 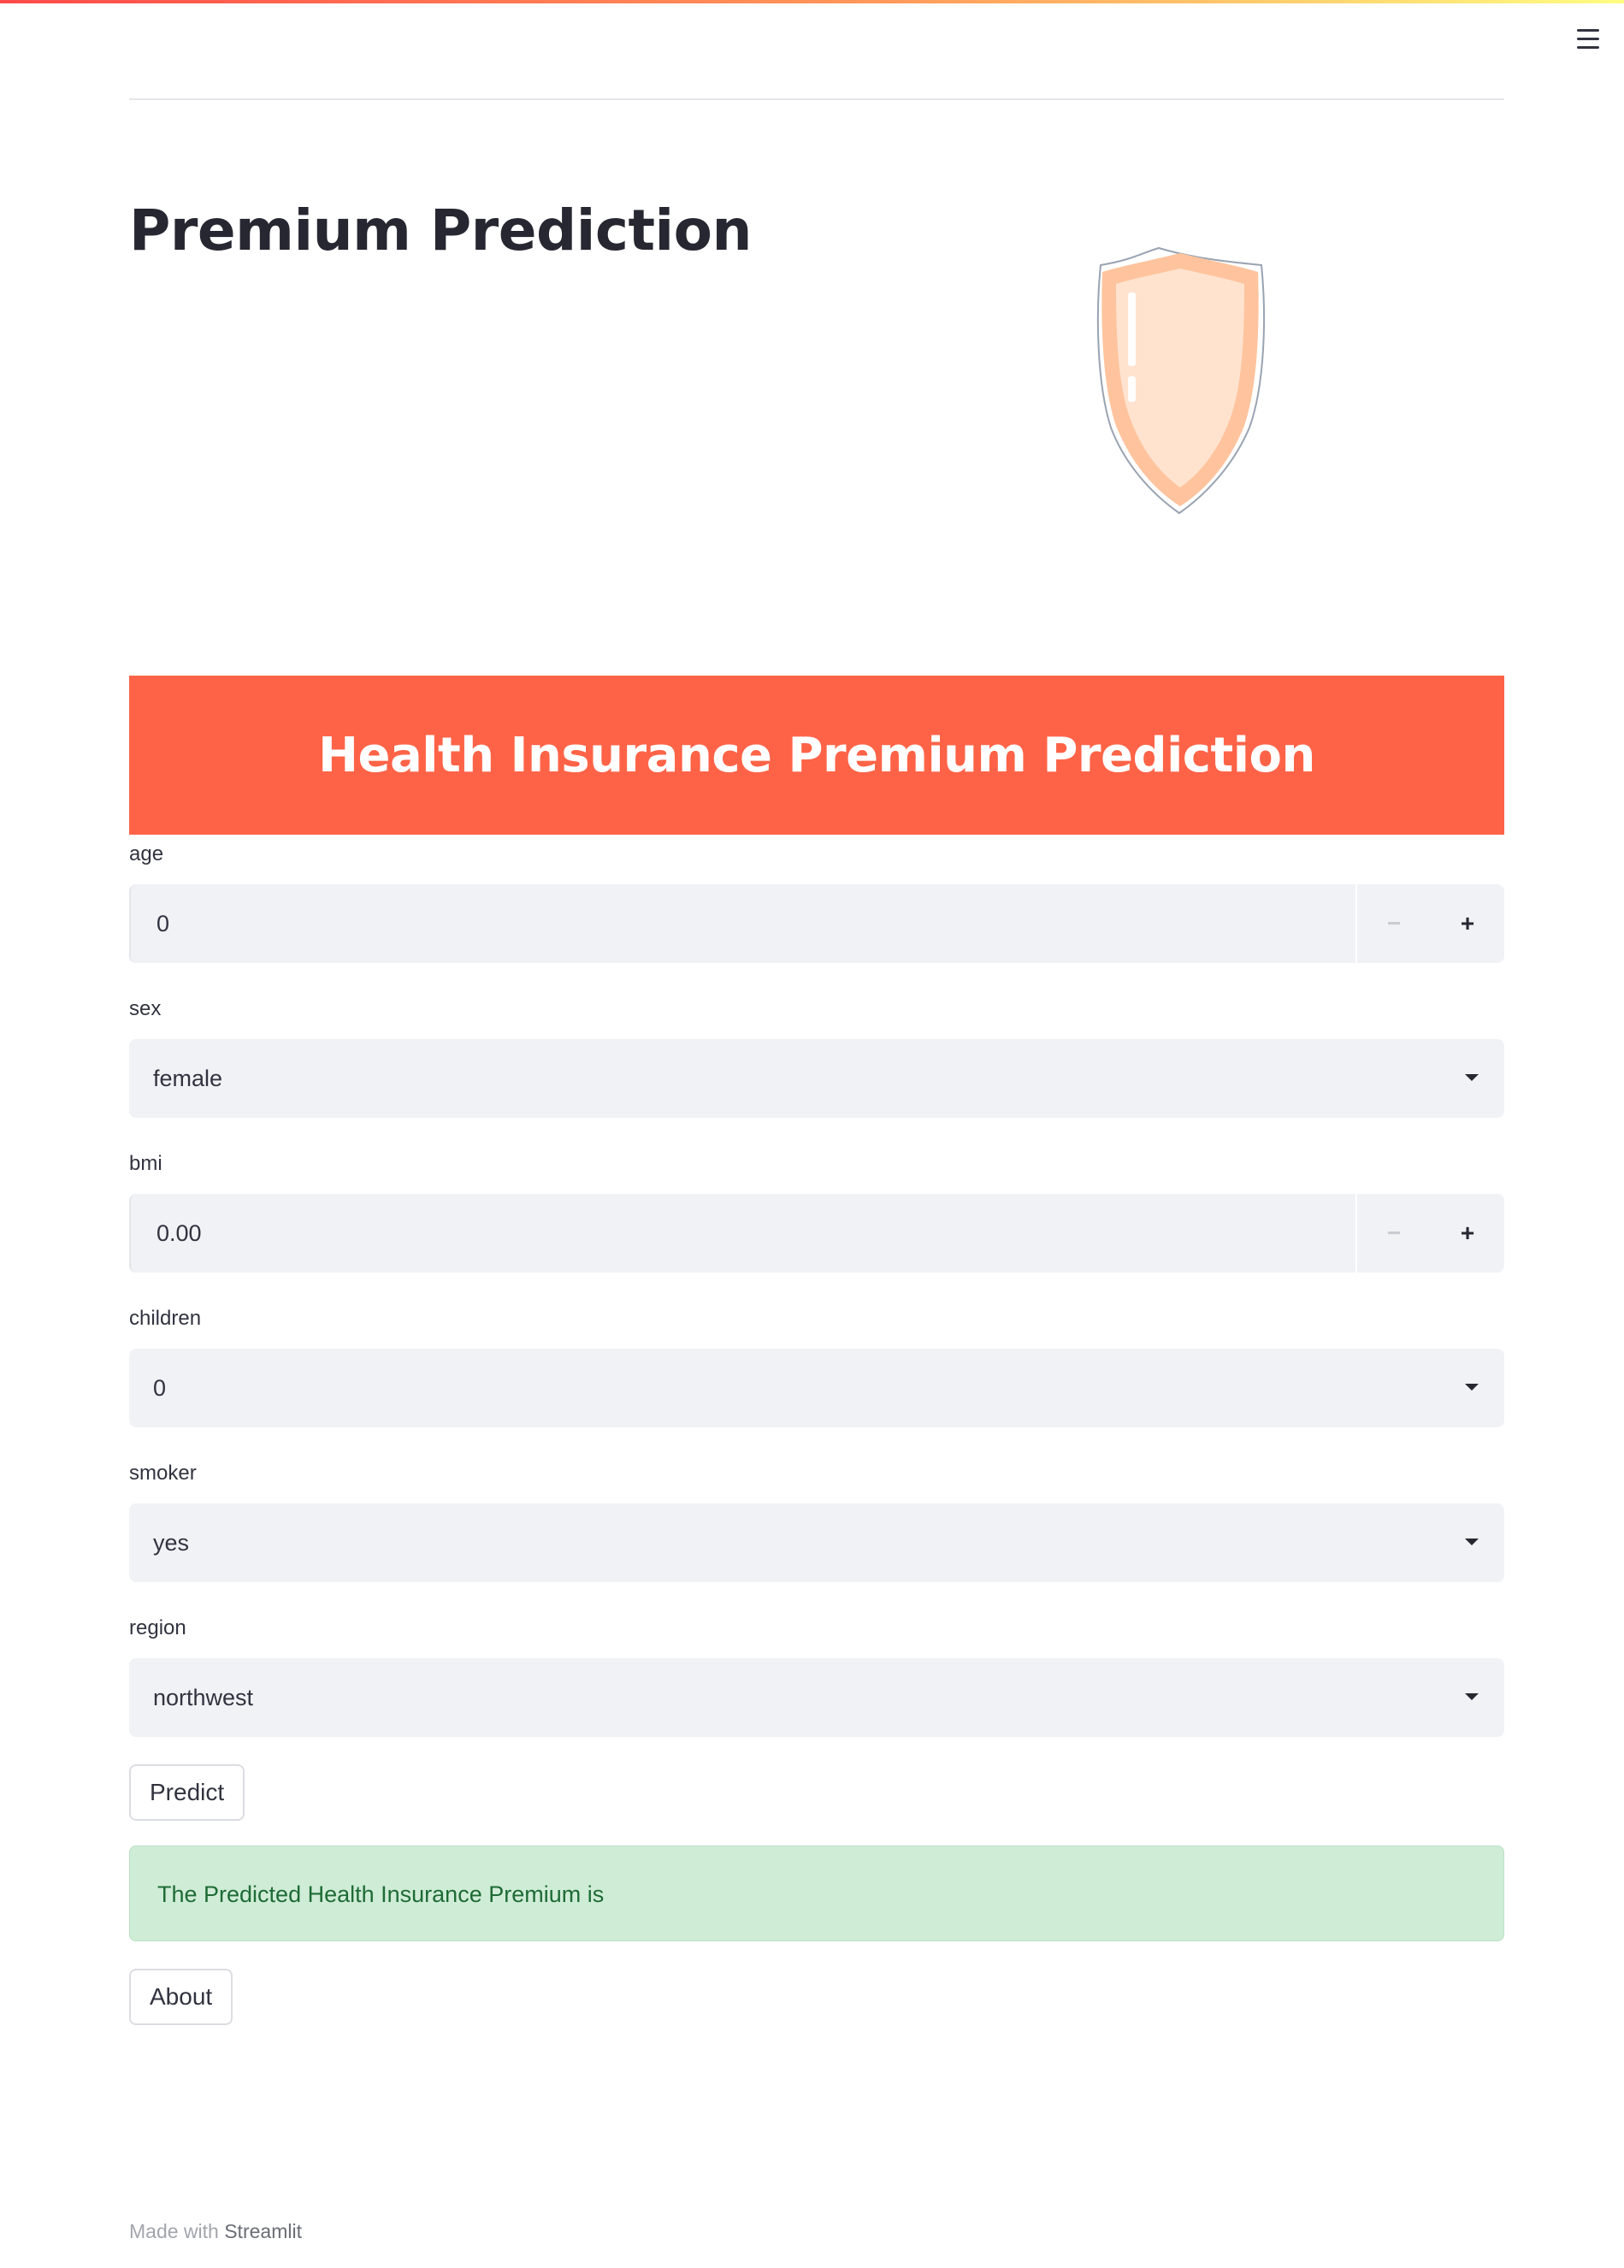 I want to click on region-label: region, so click(x=157, y=1627).